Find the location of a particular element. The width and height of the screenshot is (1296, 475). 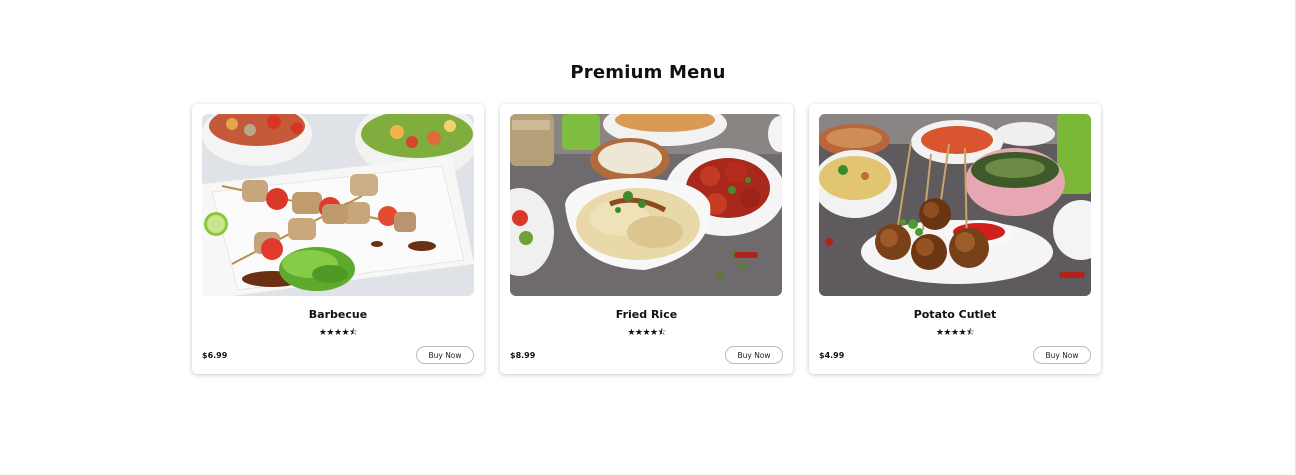

section-title: Premium Menu is located at coordinates (648, 72).